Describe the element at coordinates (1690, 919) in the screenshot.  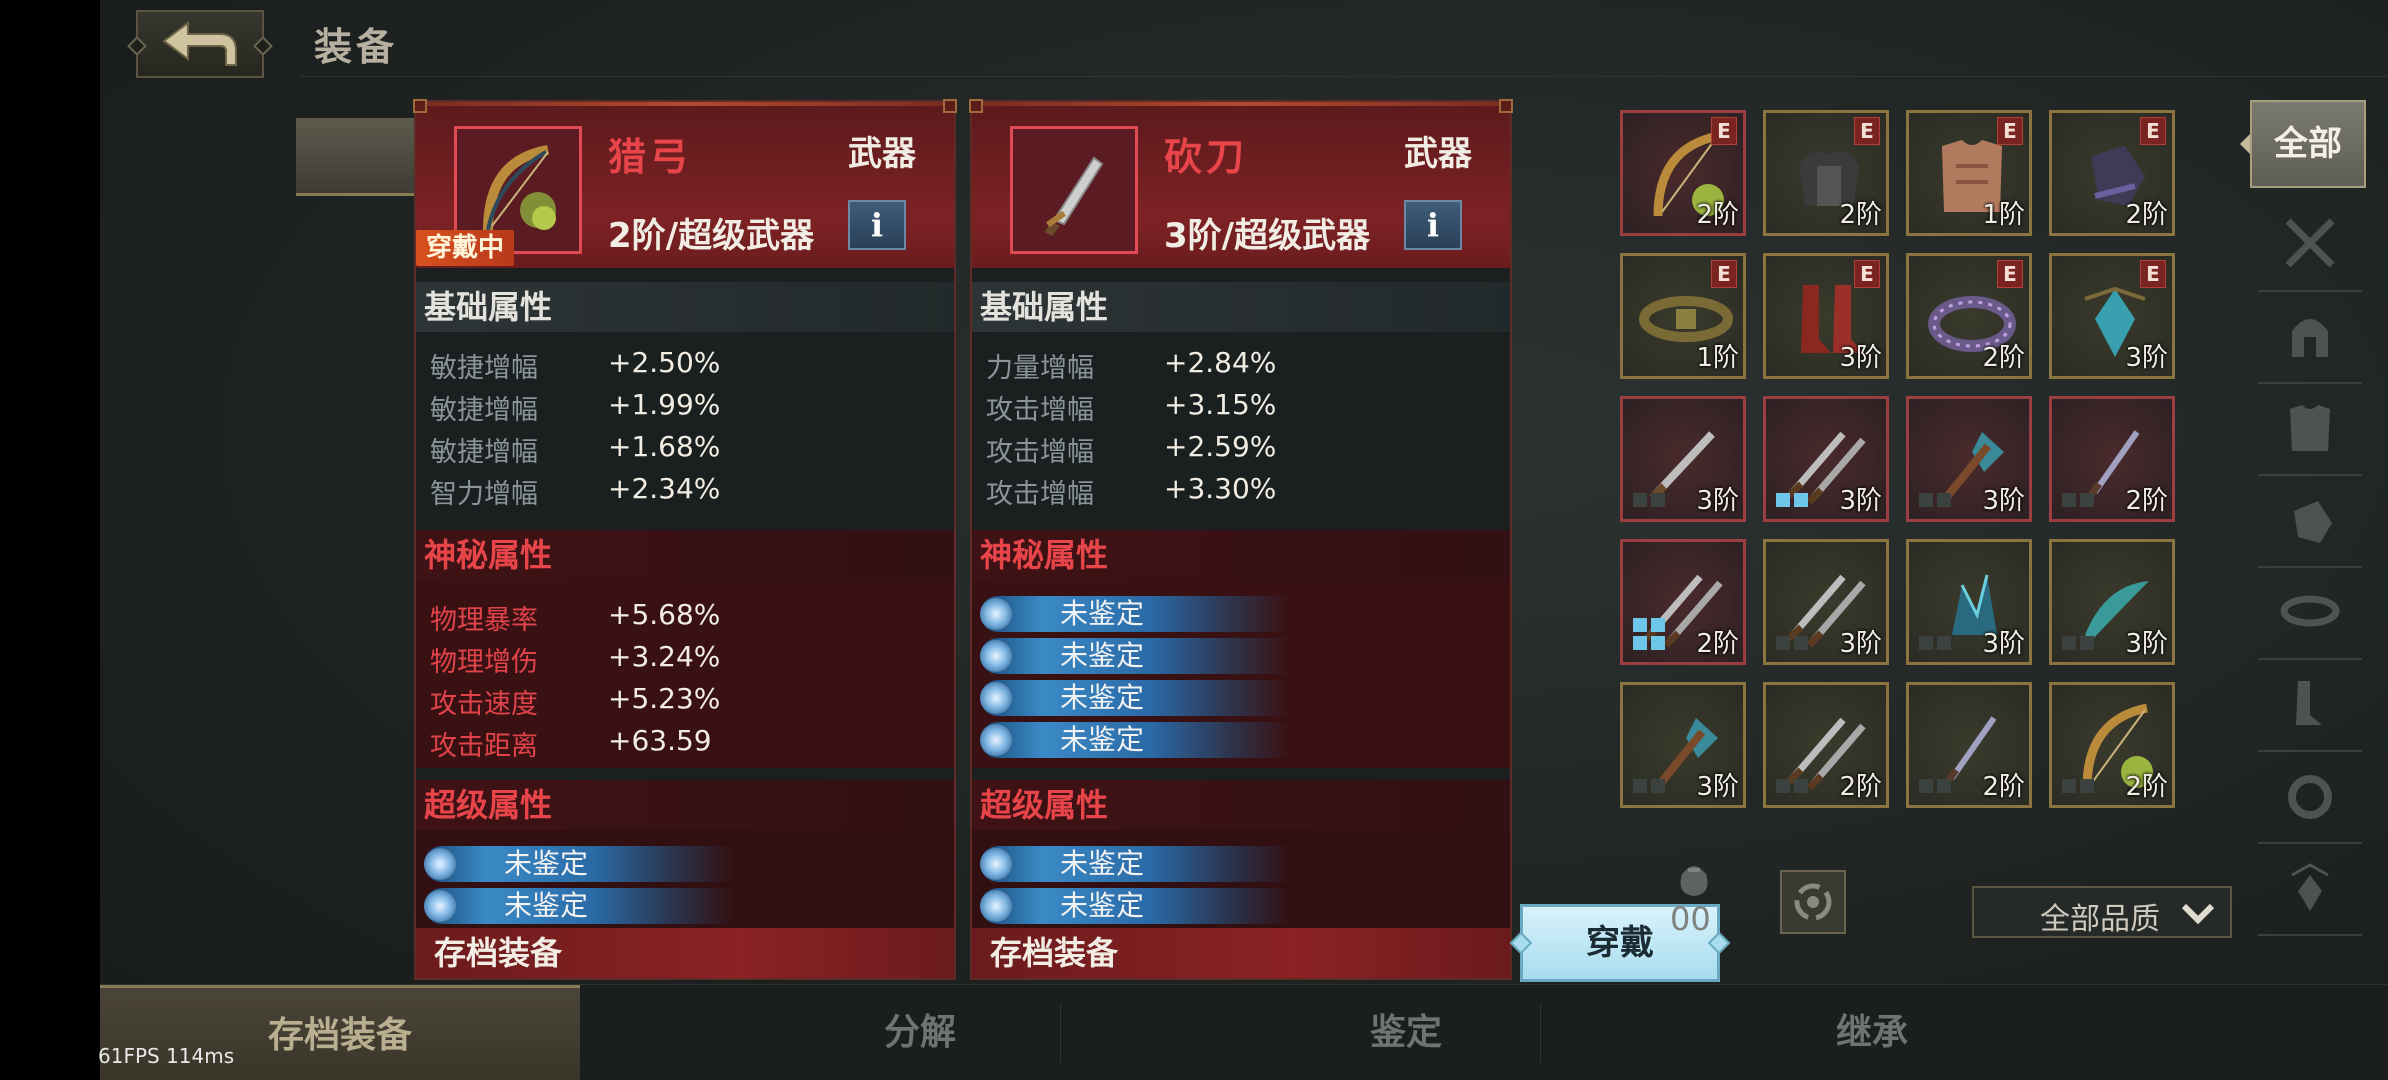
I see `bag-count: 00` at that location.